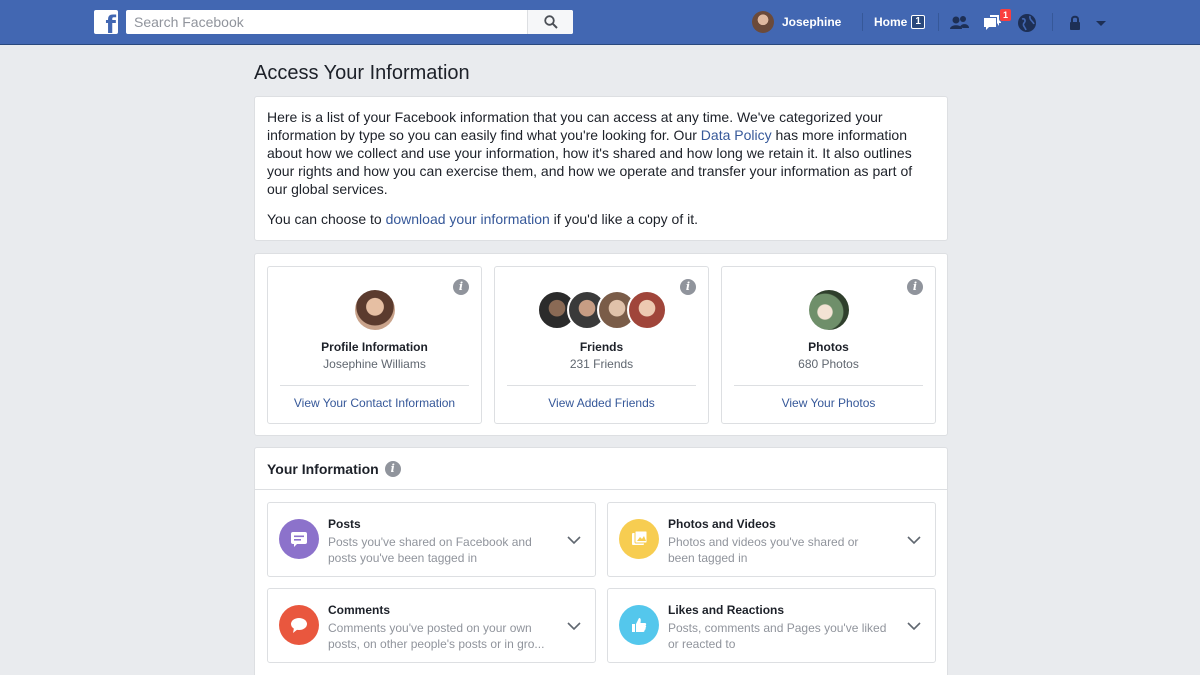  Describe the element at coordinates (812, 22) in the screenshot. I see `profile-name: Josephine` at that location.